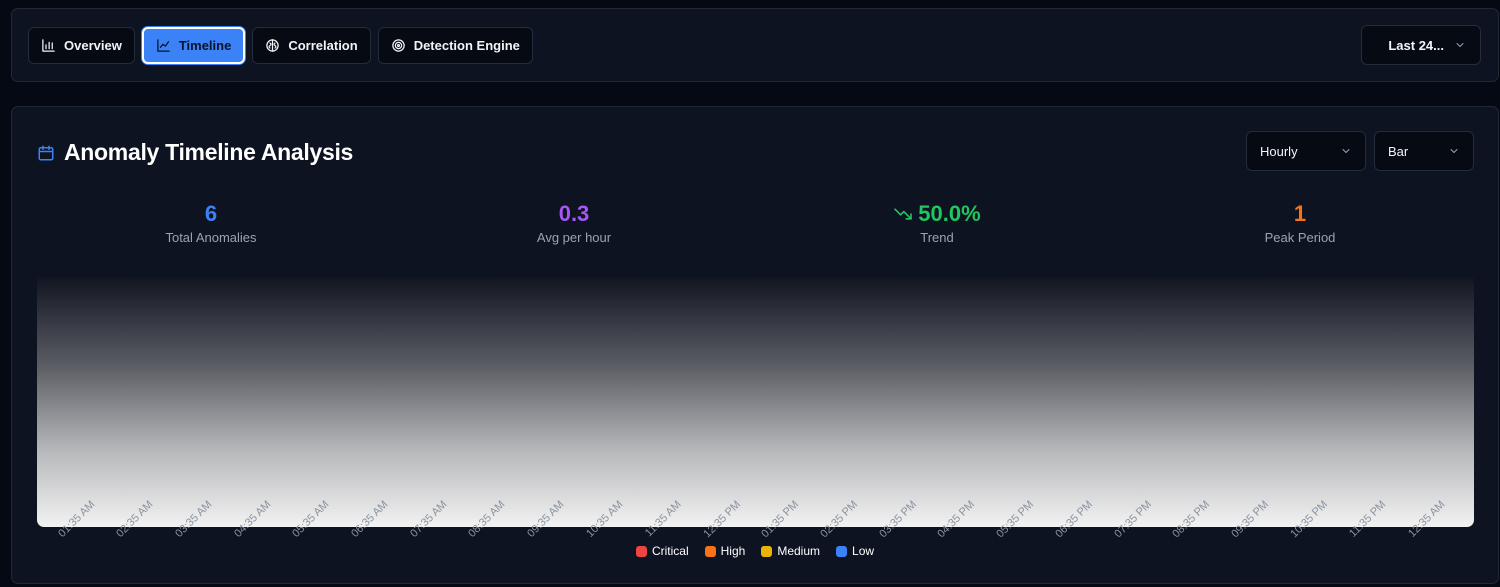 This screenshot has height=587, width=1500. I want to click on x-tick-label: 06:35 AM, so click(370, 519).